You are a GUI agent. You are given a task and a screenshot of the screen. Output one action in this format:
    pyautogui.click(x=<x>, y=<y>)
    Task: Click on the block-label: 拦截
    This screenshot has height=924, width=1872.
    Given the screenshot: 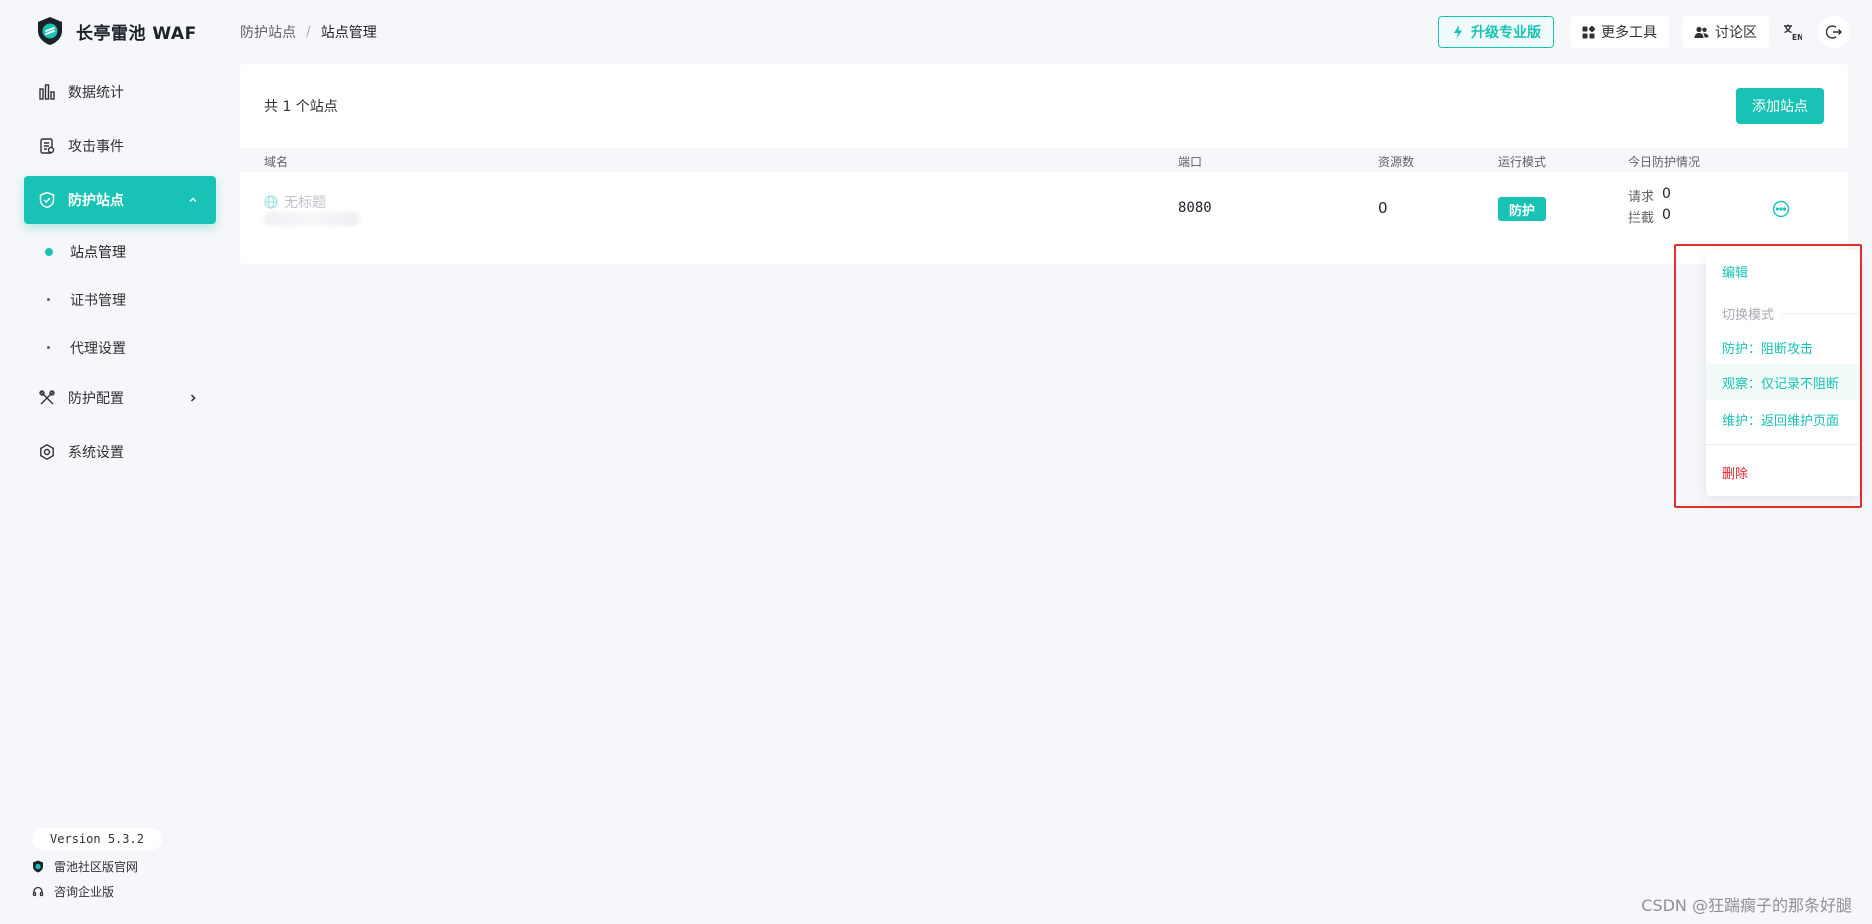 What is the action you would take?
    pyautogui.click(x=1641, y=218)
    